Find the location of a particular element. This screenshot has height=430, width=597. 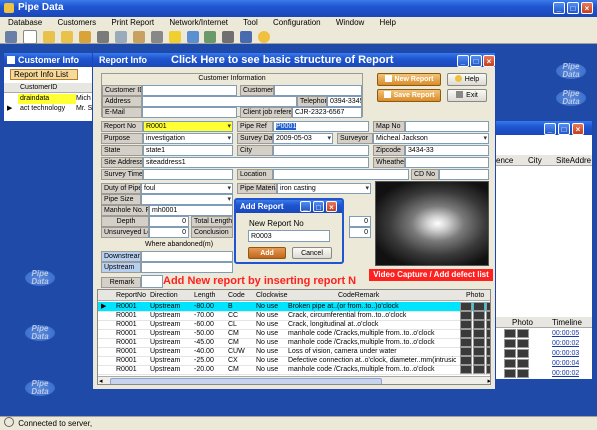

flash-icon is located at coordinates (174, 37).